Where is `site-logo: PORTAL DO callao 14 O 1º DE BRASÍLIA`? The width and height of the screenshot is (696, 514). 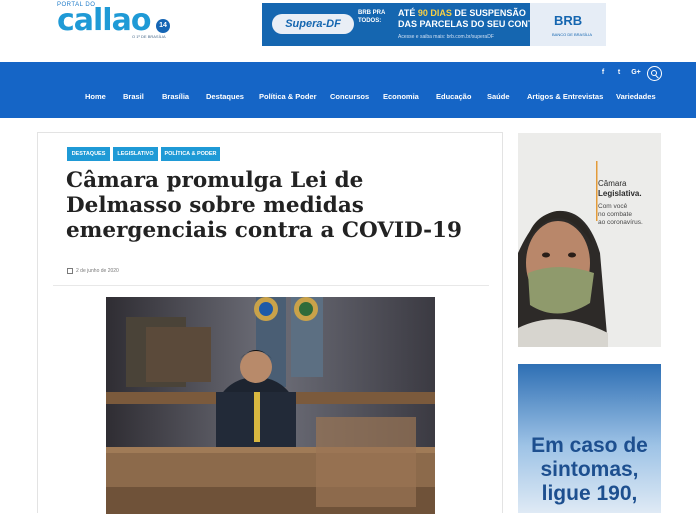
site-logo: PORTAL DO callao 14 O 1º DE BRASÍLIA is located at coordinates (113, 22).